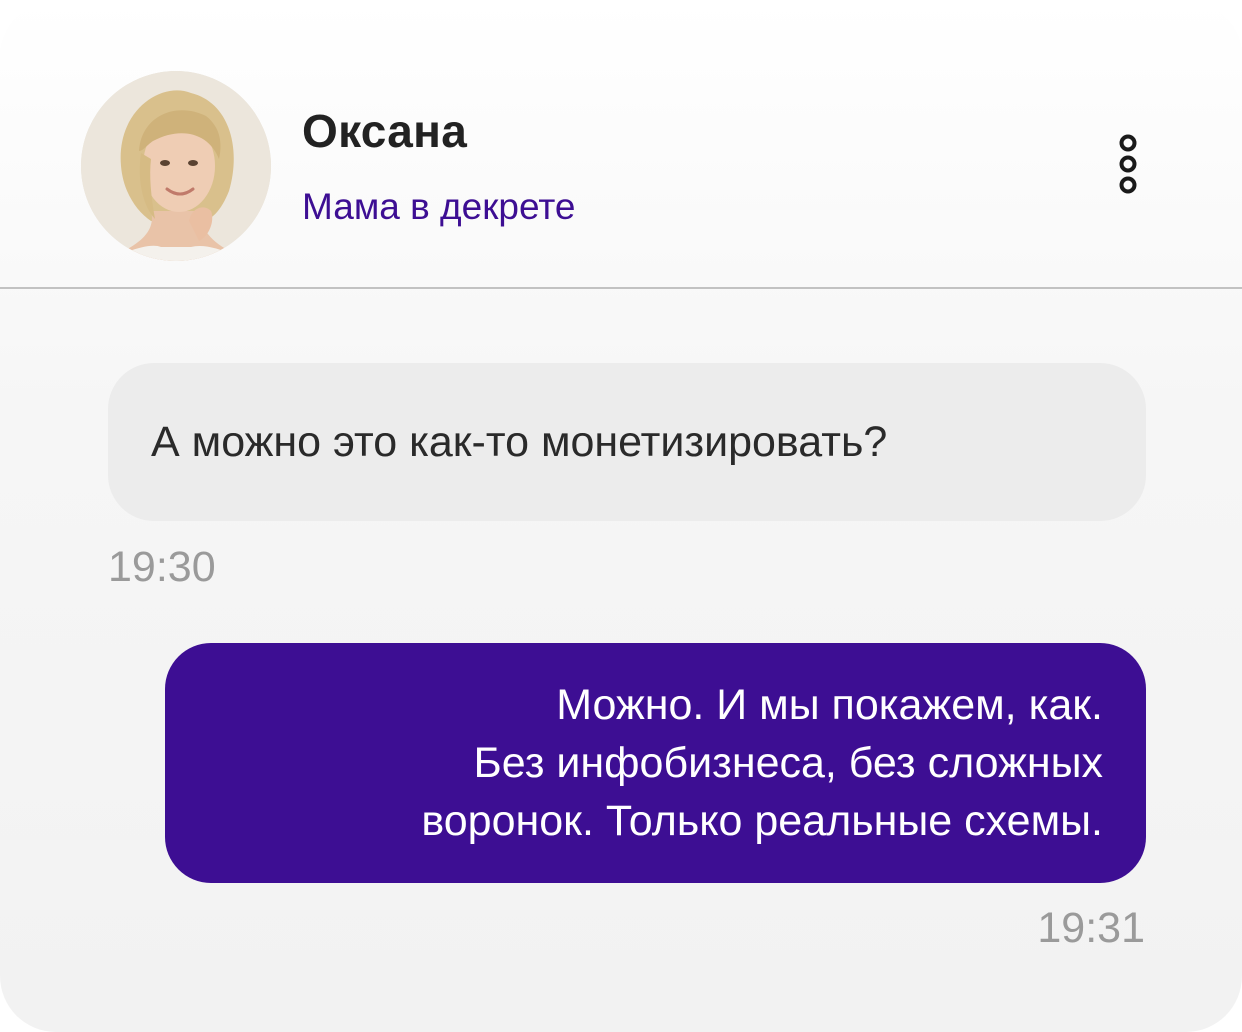 This screenshot has width=1242, height=1032. Describe the element at coordinates (162, 567) in the screenshot. I see `incoming-message-time: 19:30` at that location.